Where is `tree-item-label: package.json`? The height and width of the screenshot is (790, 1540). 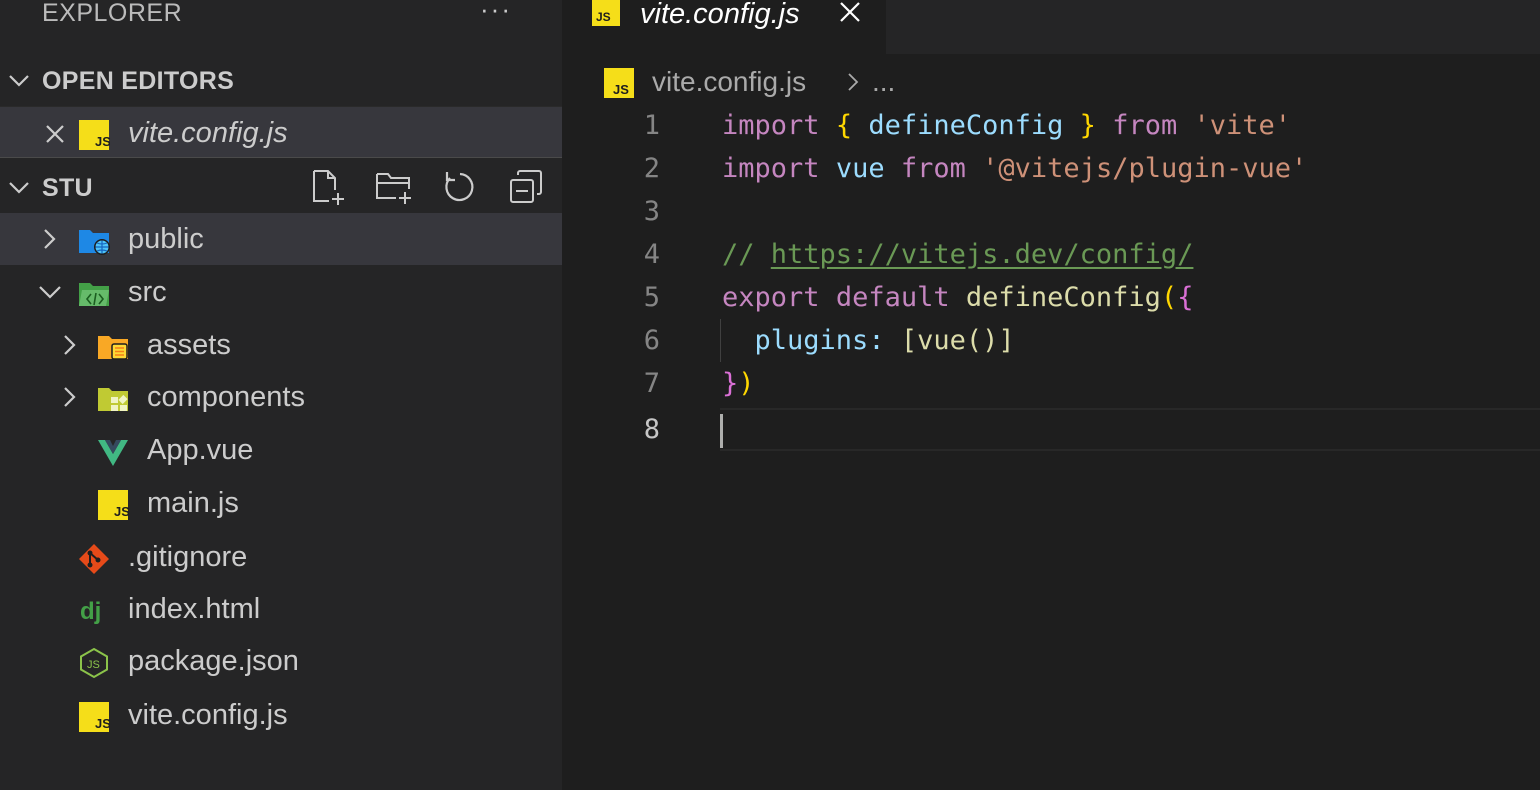 tree-item-label: package.json is located at coordinates (213, 661).